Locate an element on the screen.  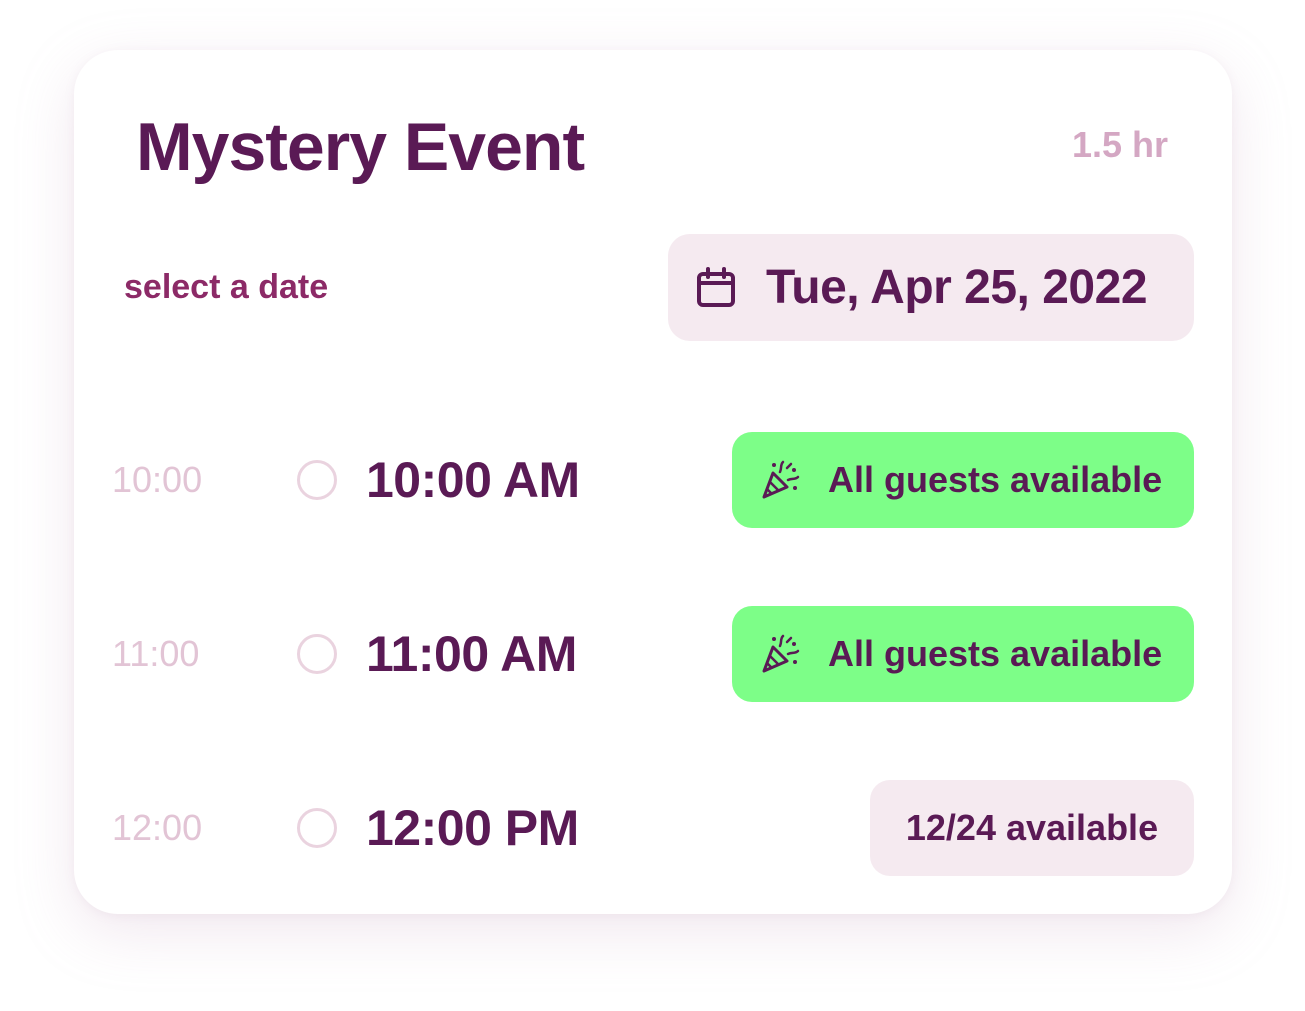
date-picker-button: Tue, Apr 25, 2022 is located at coordinates (931, 287).